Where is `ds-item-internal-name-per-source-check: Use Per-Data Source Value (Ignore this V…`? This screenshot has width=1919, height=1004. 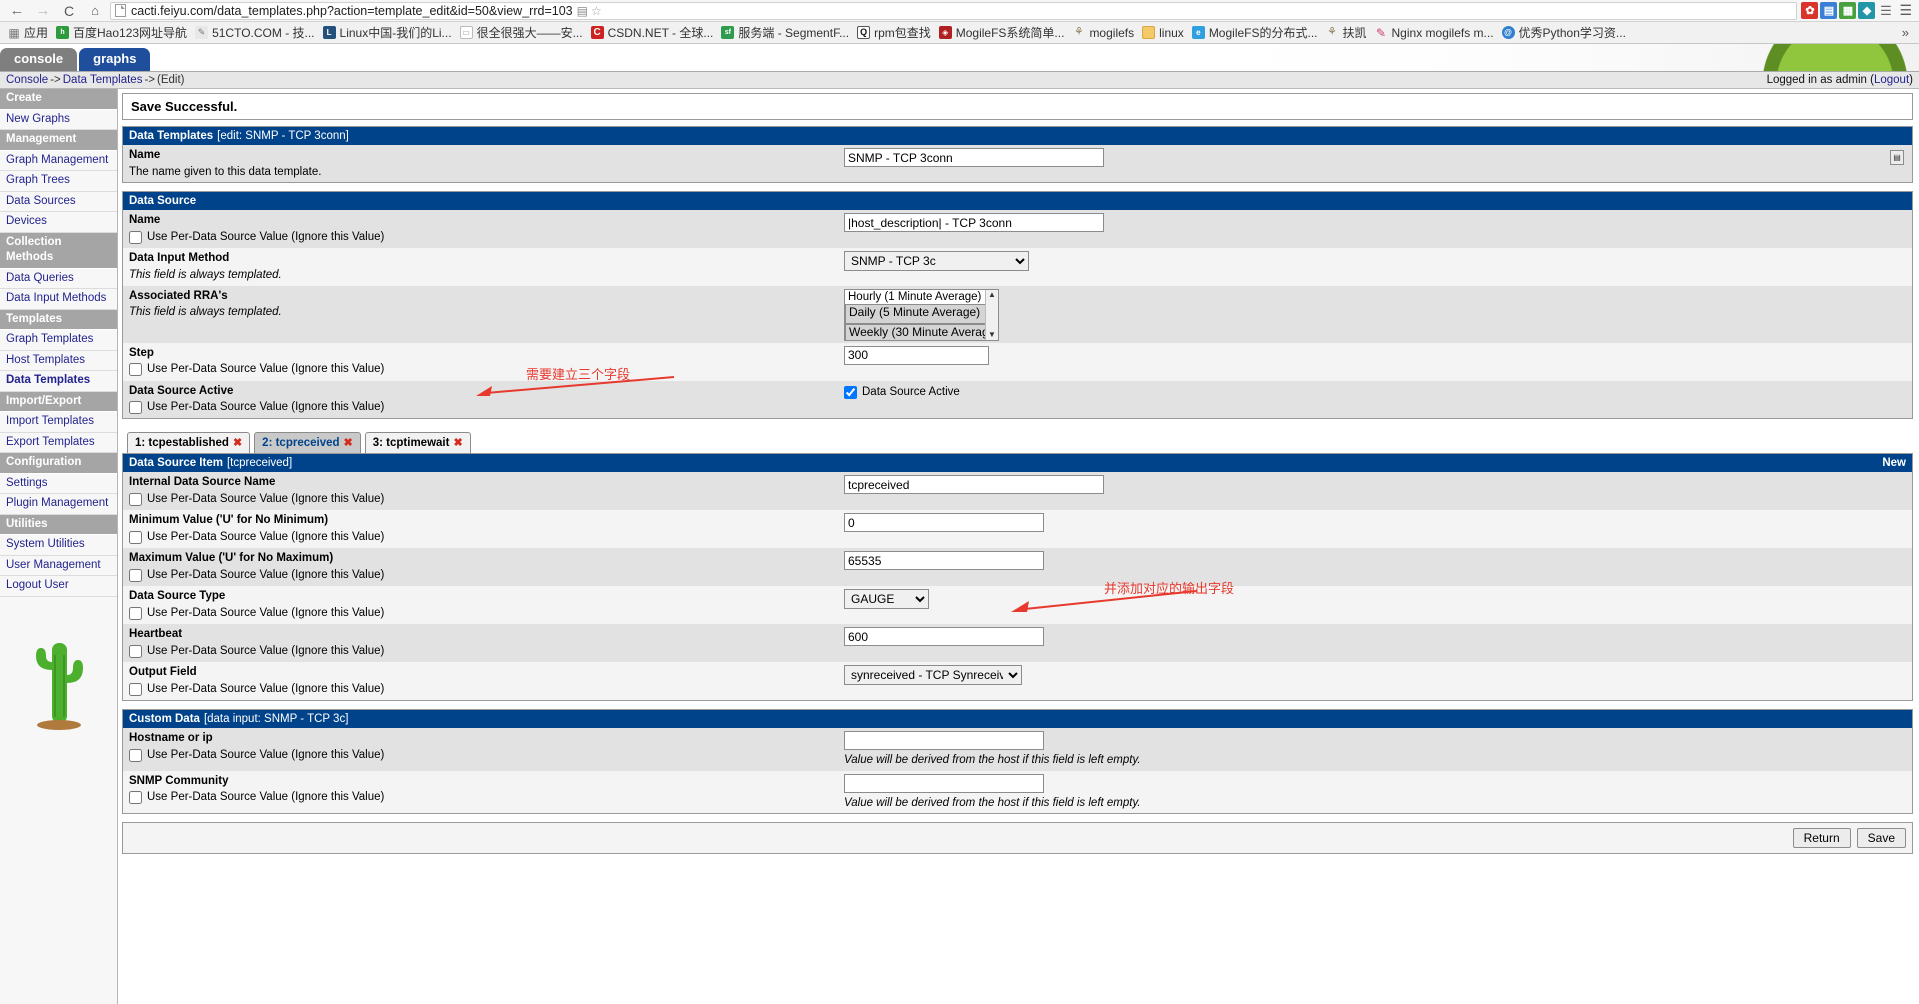 ds-item-internal-name-per-source-check: Use Per-Data Source Value (Ignore this V… is located at coordinates (486, 499).